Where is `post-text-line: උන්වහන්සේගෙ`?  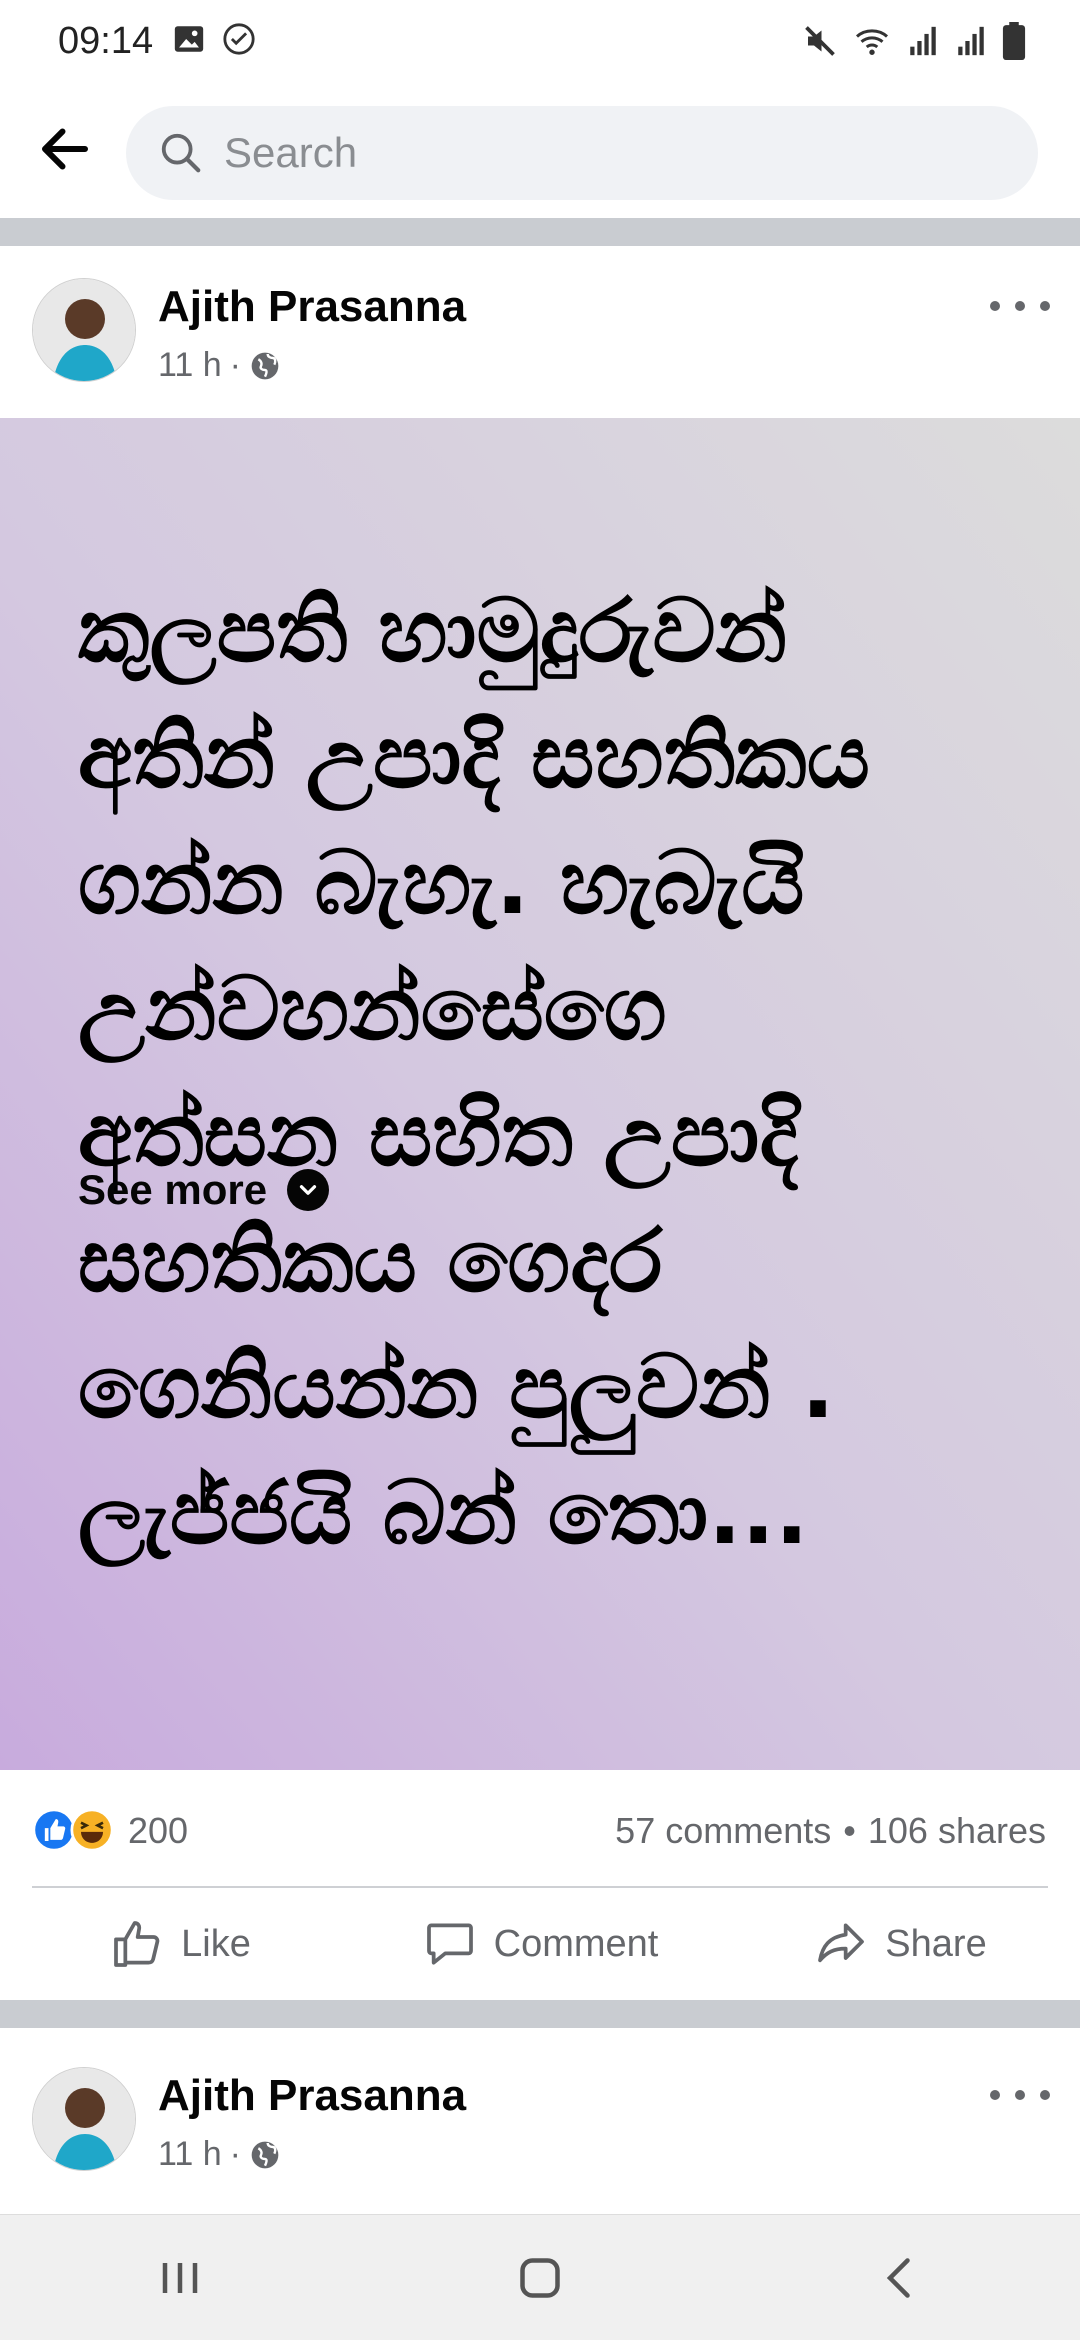
post-text-line: උන්වහන්සේගෙ is located at coordinates (372, 1008).